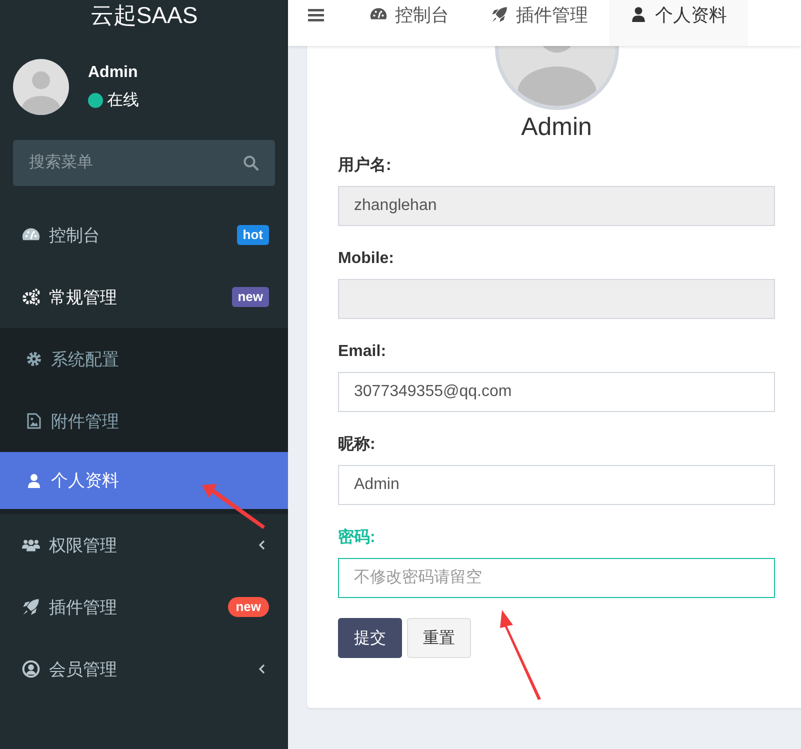 This screenshot has width=801, height=749. I want to click on field-label: 密码:, so click(357, 538).